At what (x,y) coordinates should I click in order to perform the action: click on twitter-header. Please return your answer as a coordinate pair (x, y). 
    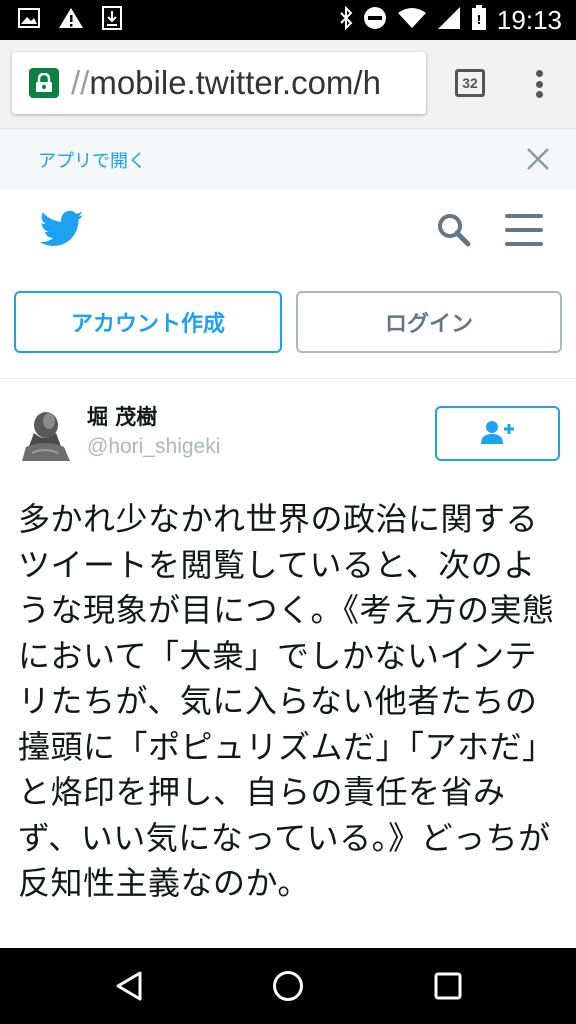
    Looking at the image, I should click on (288, 231).